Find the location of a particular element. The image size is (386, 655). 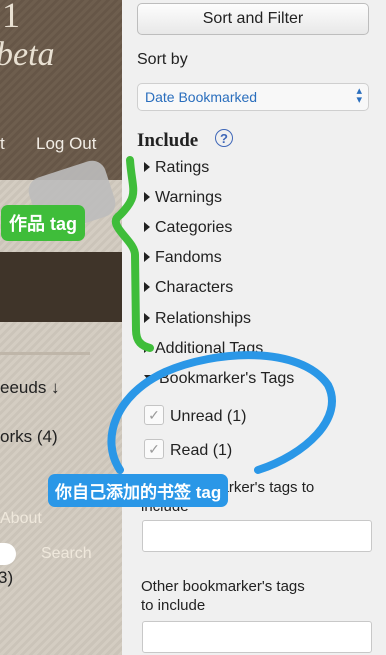

green-bracket-stroke is located at coordinates (132, 254).